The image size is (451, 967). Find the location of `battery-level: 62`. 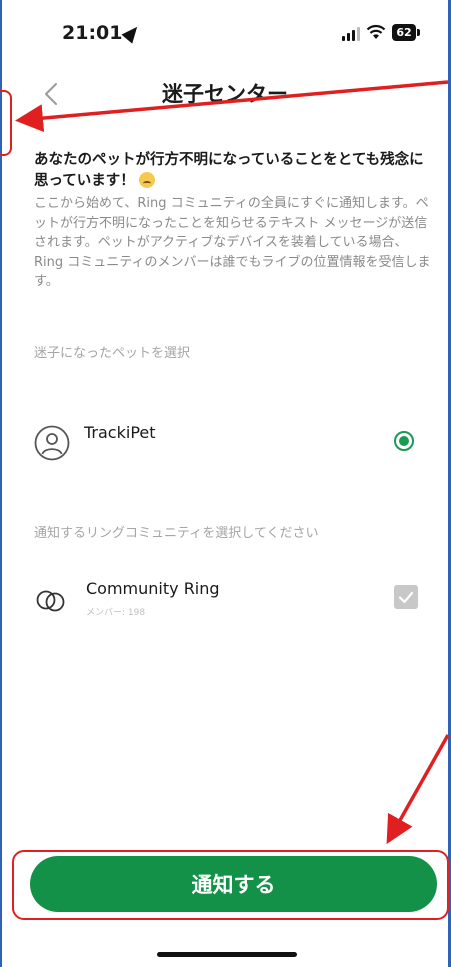

battery-level: 62 is located at coordinates (404, 32).